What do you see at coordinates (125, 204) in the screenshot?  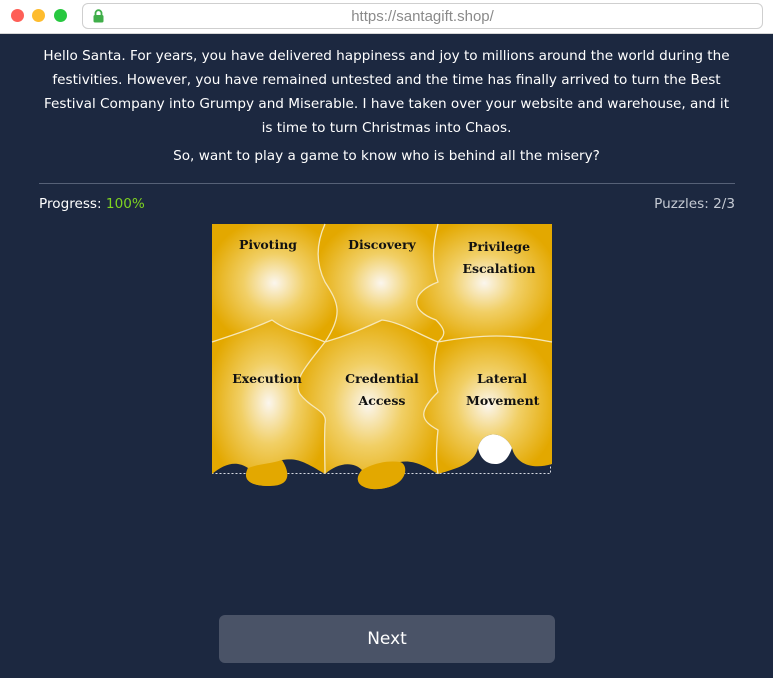 I see `progress-value: 100%` at bounding box center [125, 204].